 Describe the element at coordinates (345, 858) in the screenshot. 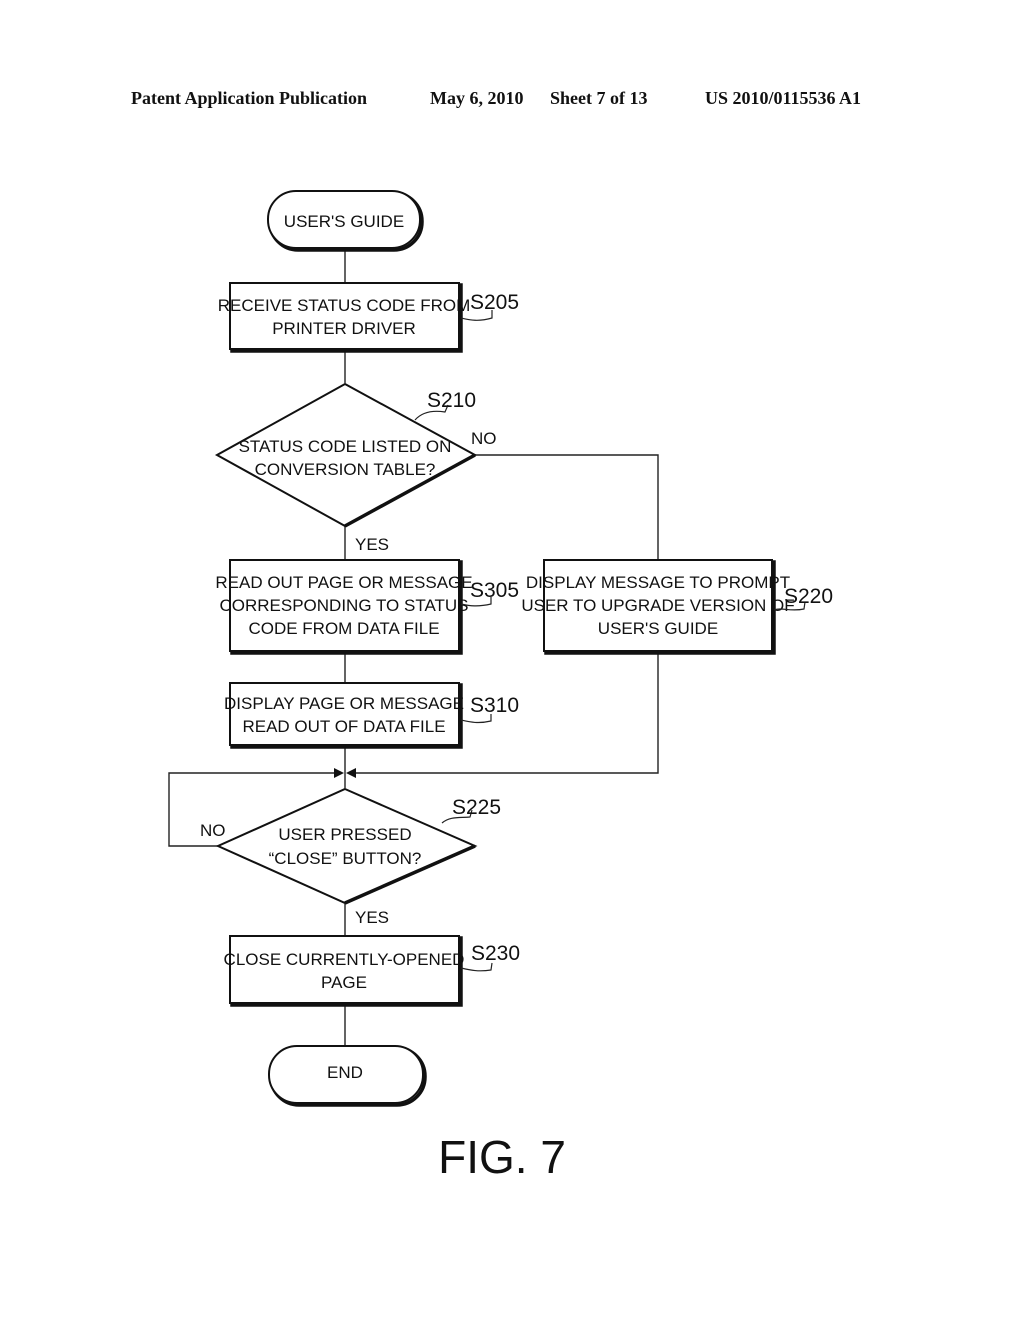

I see `s225-line-2: “CLOSE” BUTTON?` at that location.